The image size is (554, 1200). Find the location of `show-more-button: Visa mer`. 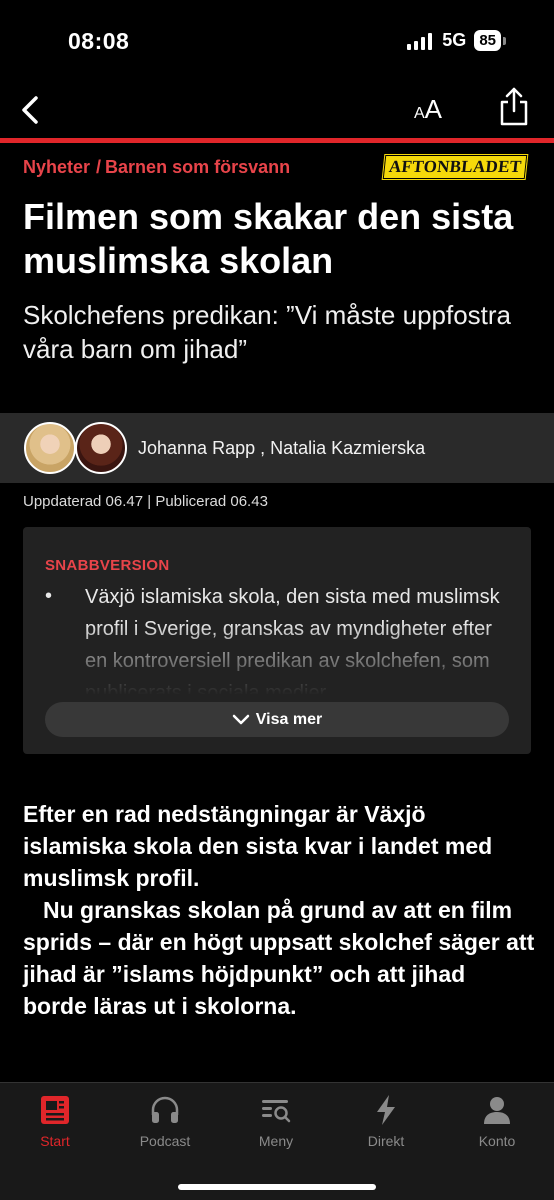

show-more-button: Visa mer is located at coordinates (277, 719).